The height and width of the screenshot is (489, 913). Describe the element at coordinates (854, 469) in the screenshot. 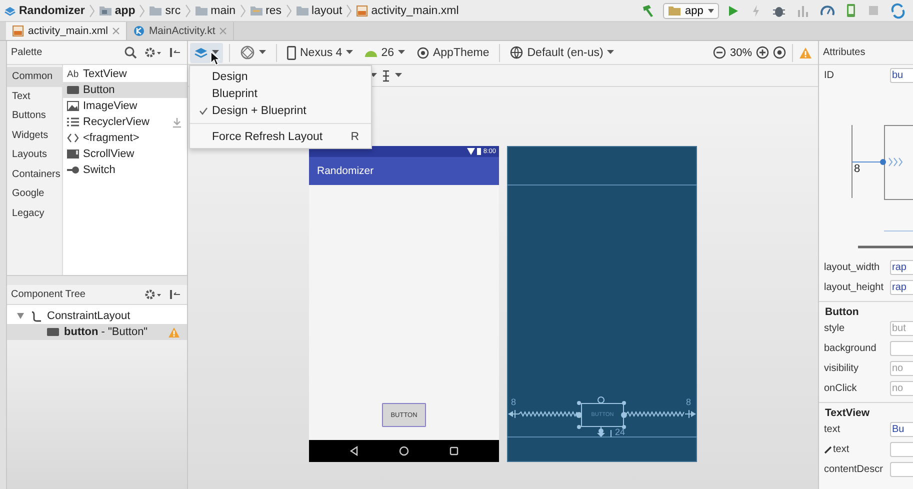

I see `attribute-label: contentDescr` at that location.